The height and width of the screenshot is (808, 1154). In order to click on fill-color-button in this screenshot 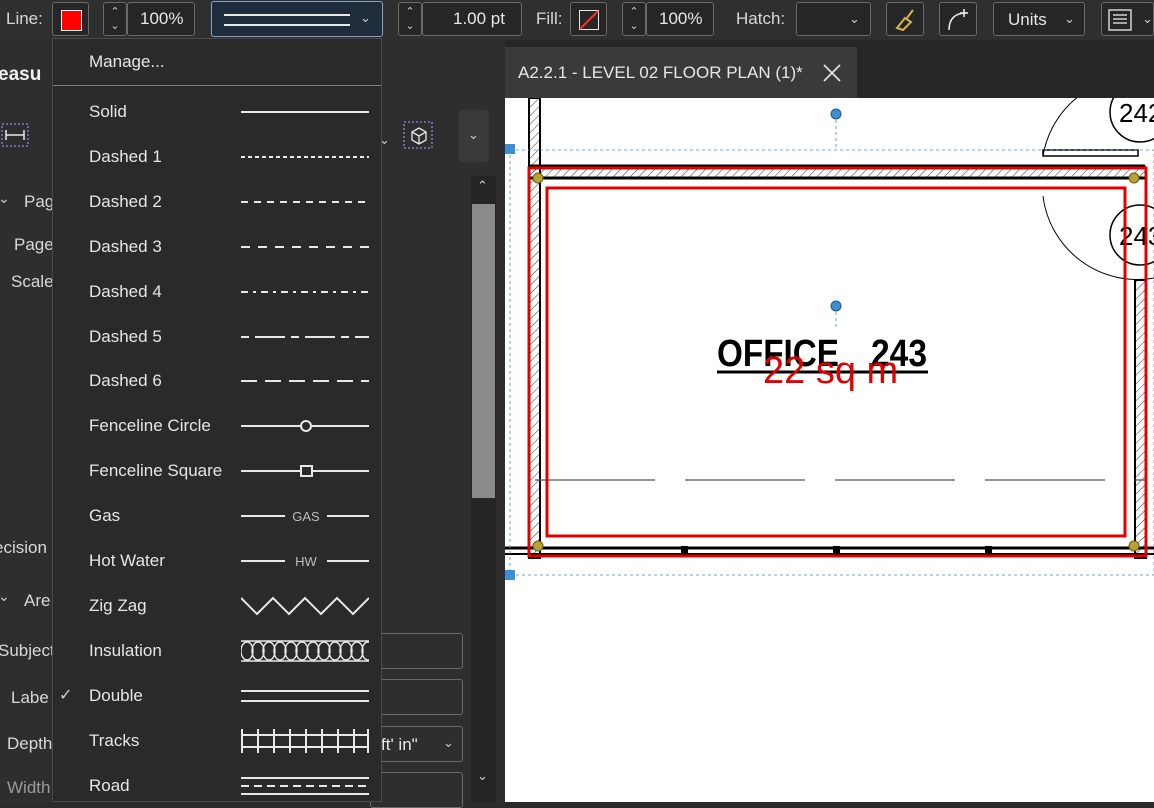, I will do `click(588, 19)`.